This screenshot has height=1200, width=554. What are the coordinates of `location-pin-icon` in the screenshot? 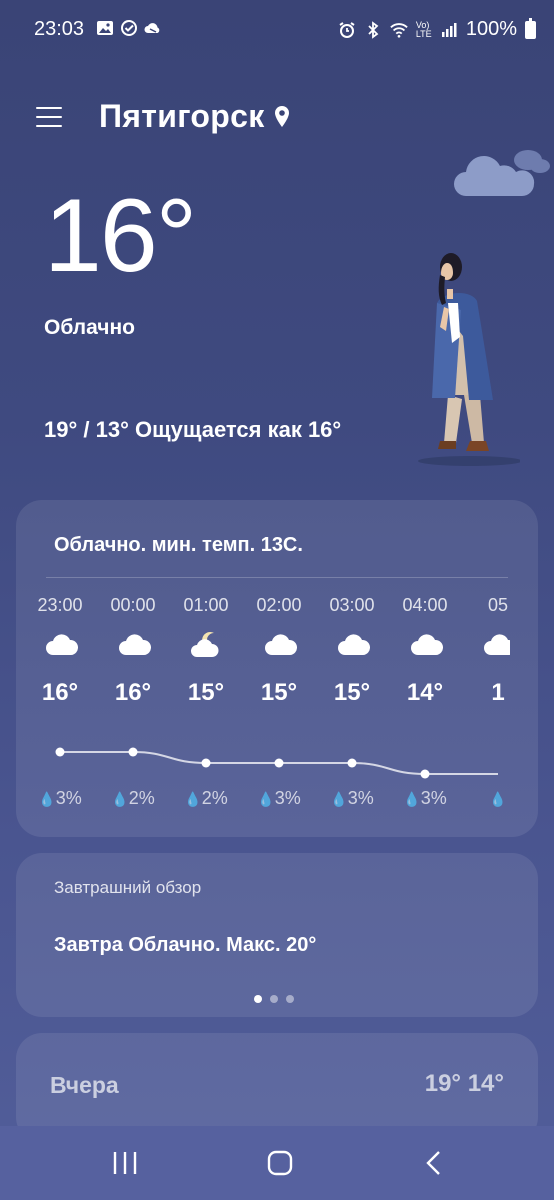 It's located at (281, 116).